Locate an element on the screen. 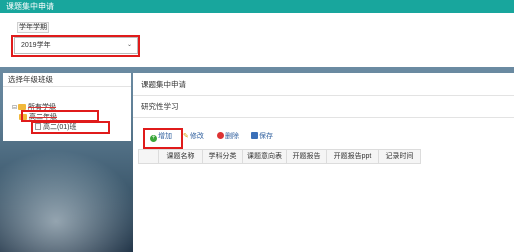 This screenshot has width=514, height=252. save-icon is located at coordinates (254, 135).